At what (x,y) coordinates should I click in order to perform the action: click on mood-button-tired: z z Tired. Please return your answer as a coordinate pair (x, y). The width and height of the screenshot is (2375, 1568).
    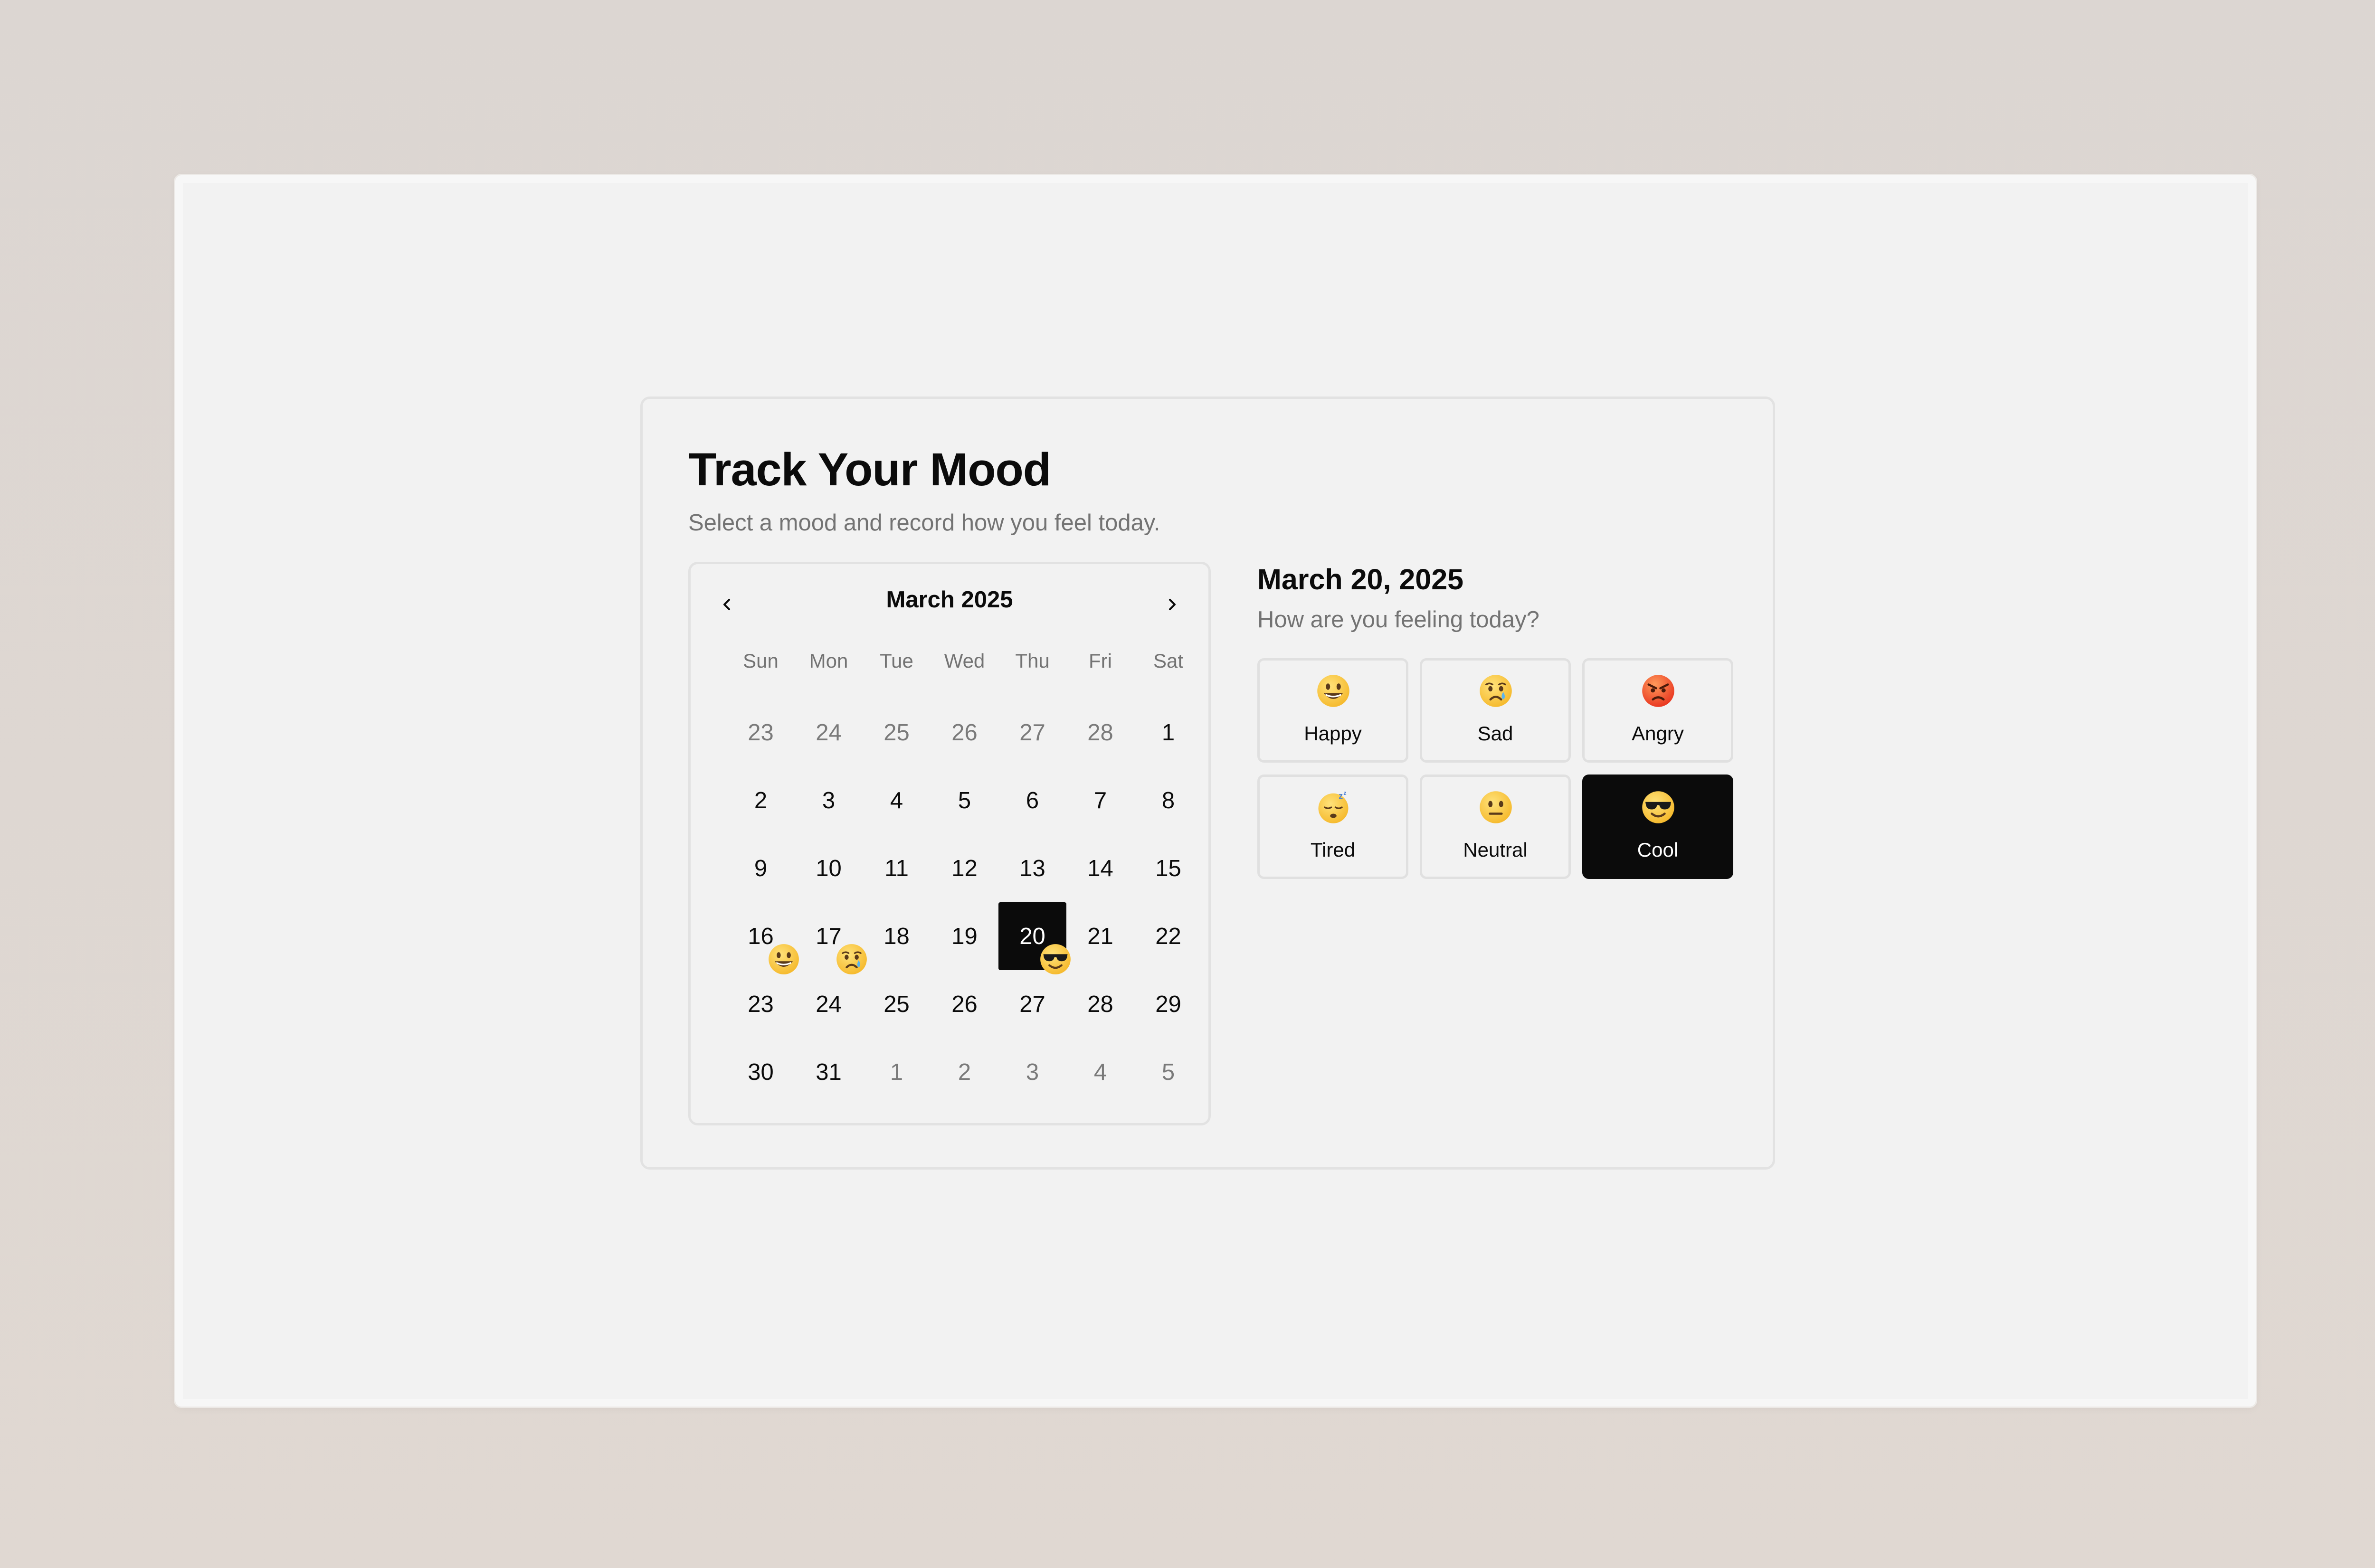
    Looking at the image, I should click on (1332, 827).